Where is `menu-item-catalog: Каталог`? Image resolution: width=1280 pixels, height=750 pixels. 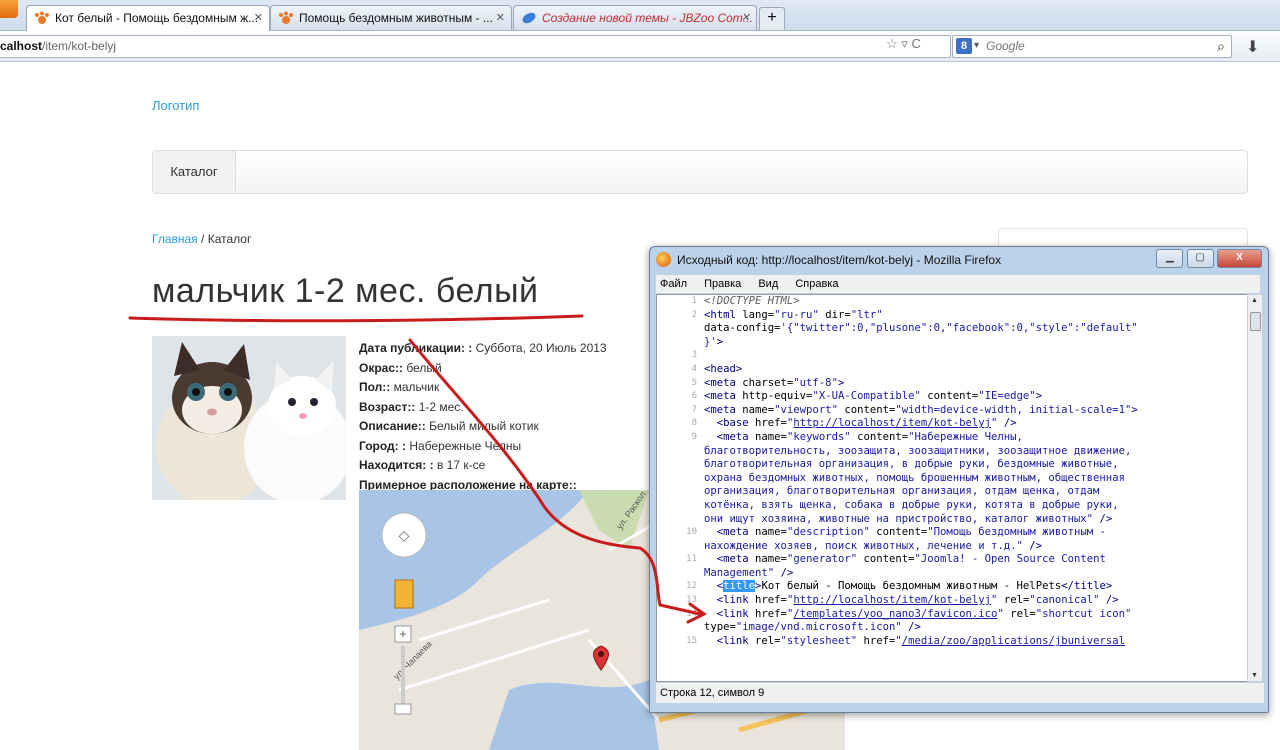
menu-item-catalog: Каталог is located at coordinates (194, 172).